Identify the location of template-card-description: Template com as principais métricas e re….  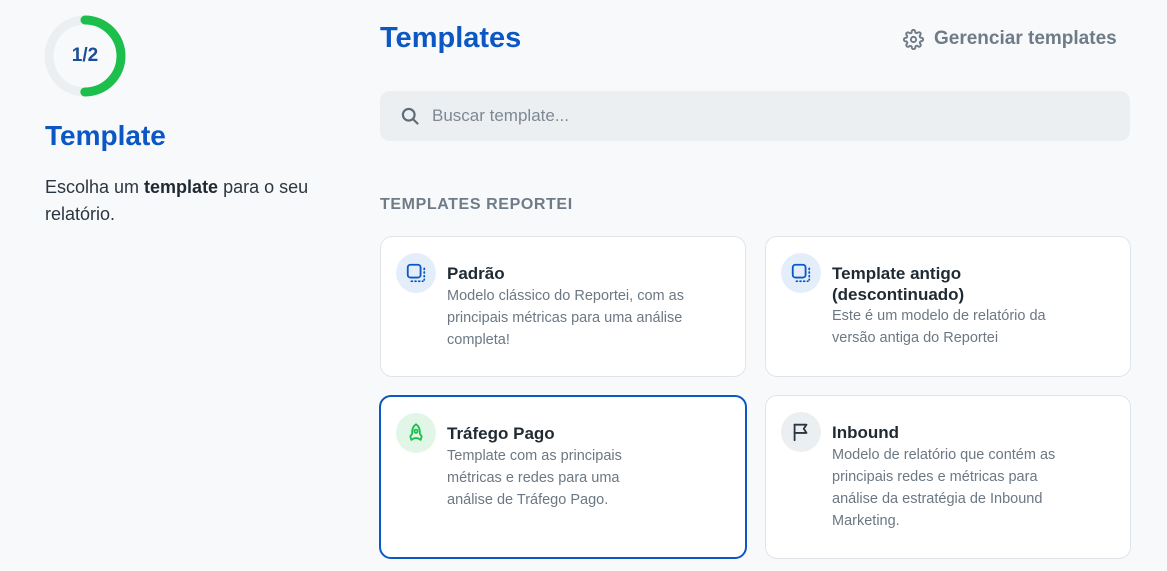
(534, 478).